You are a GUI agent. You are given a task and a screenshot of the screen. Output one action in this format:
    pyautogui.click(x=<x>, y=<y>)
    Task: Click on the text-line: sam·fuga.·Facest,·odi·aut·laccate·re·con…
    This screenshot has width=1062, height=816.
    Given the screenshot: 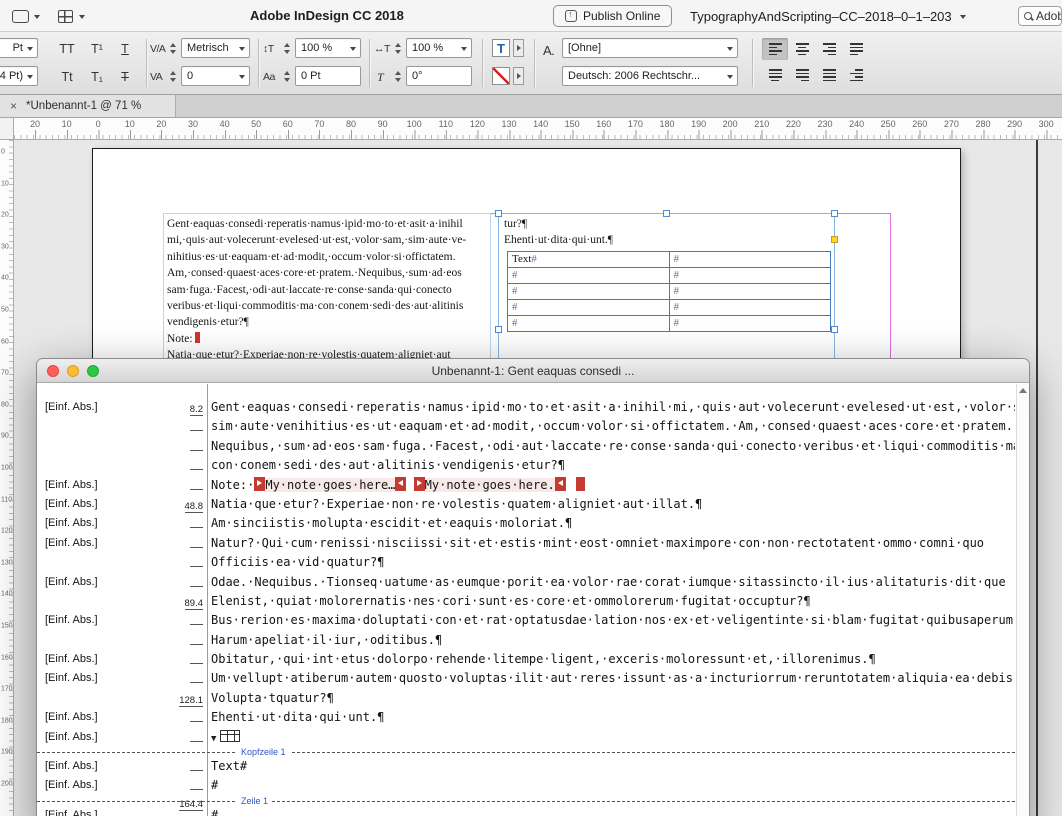 What is the action you would take?
    pyautogui.click(x=328, y=290)
    